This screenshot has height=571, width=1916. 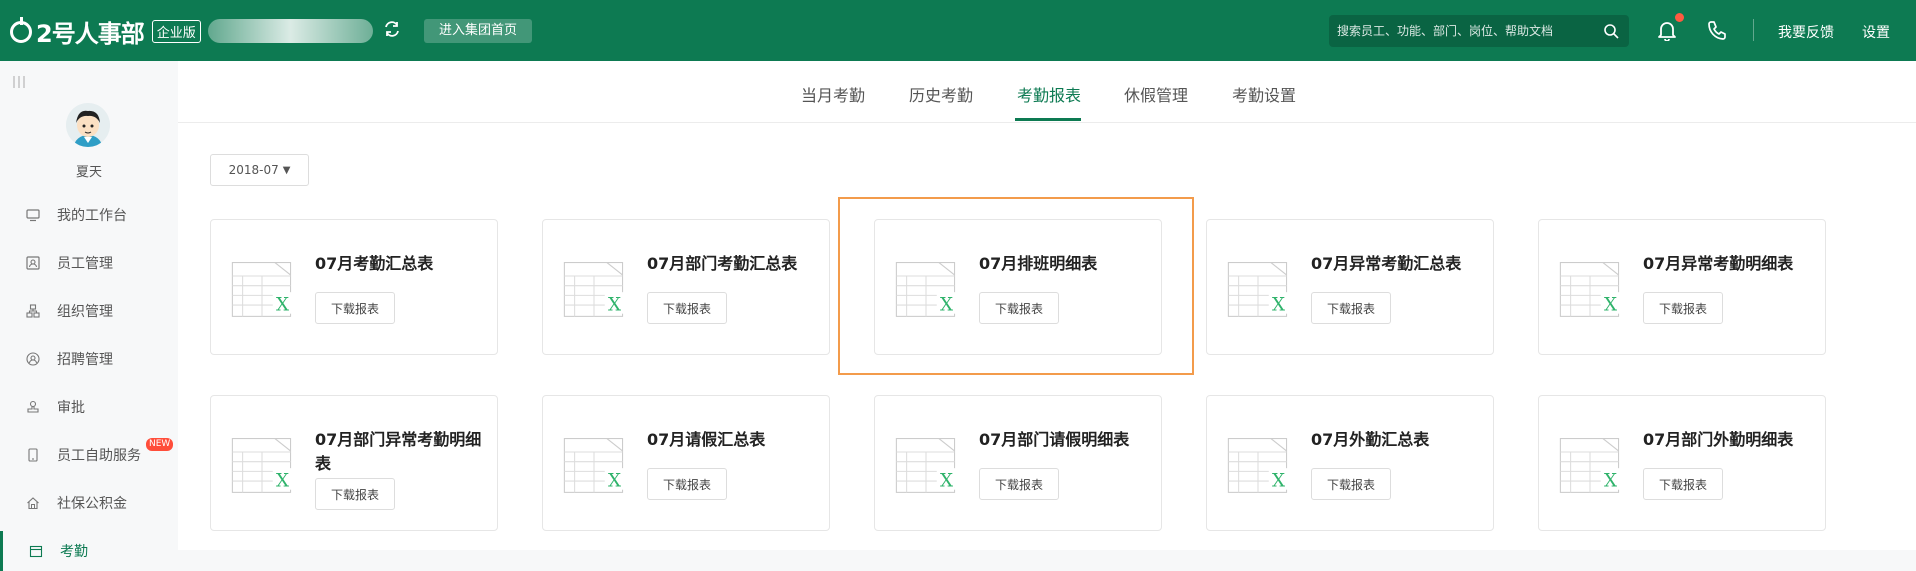 I want to click on sidebar-item-organization: 组织管理, so click(x=89, y=311).